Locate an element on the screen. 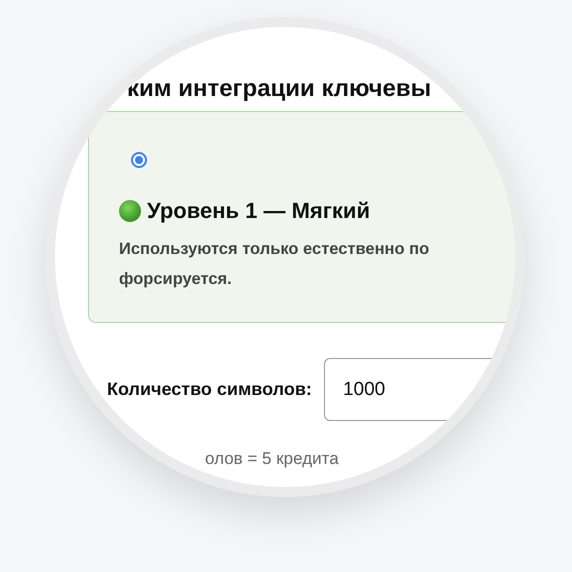 This screenshot has width=572, height=572. option-description: форсируется. is located at coordinates (176, 279).